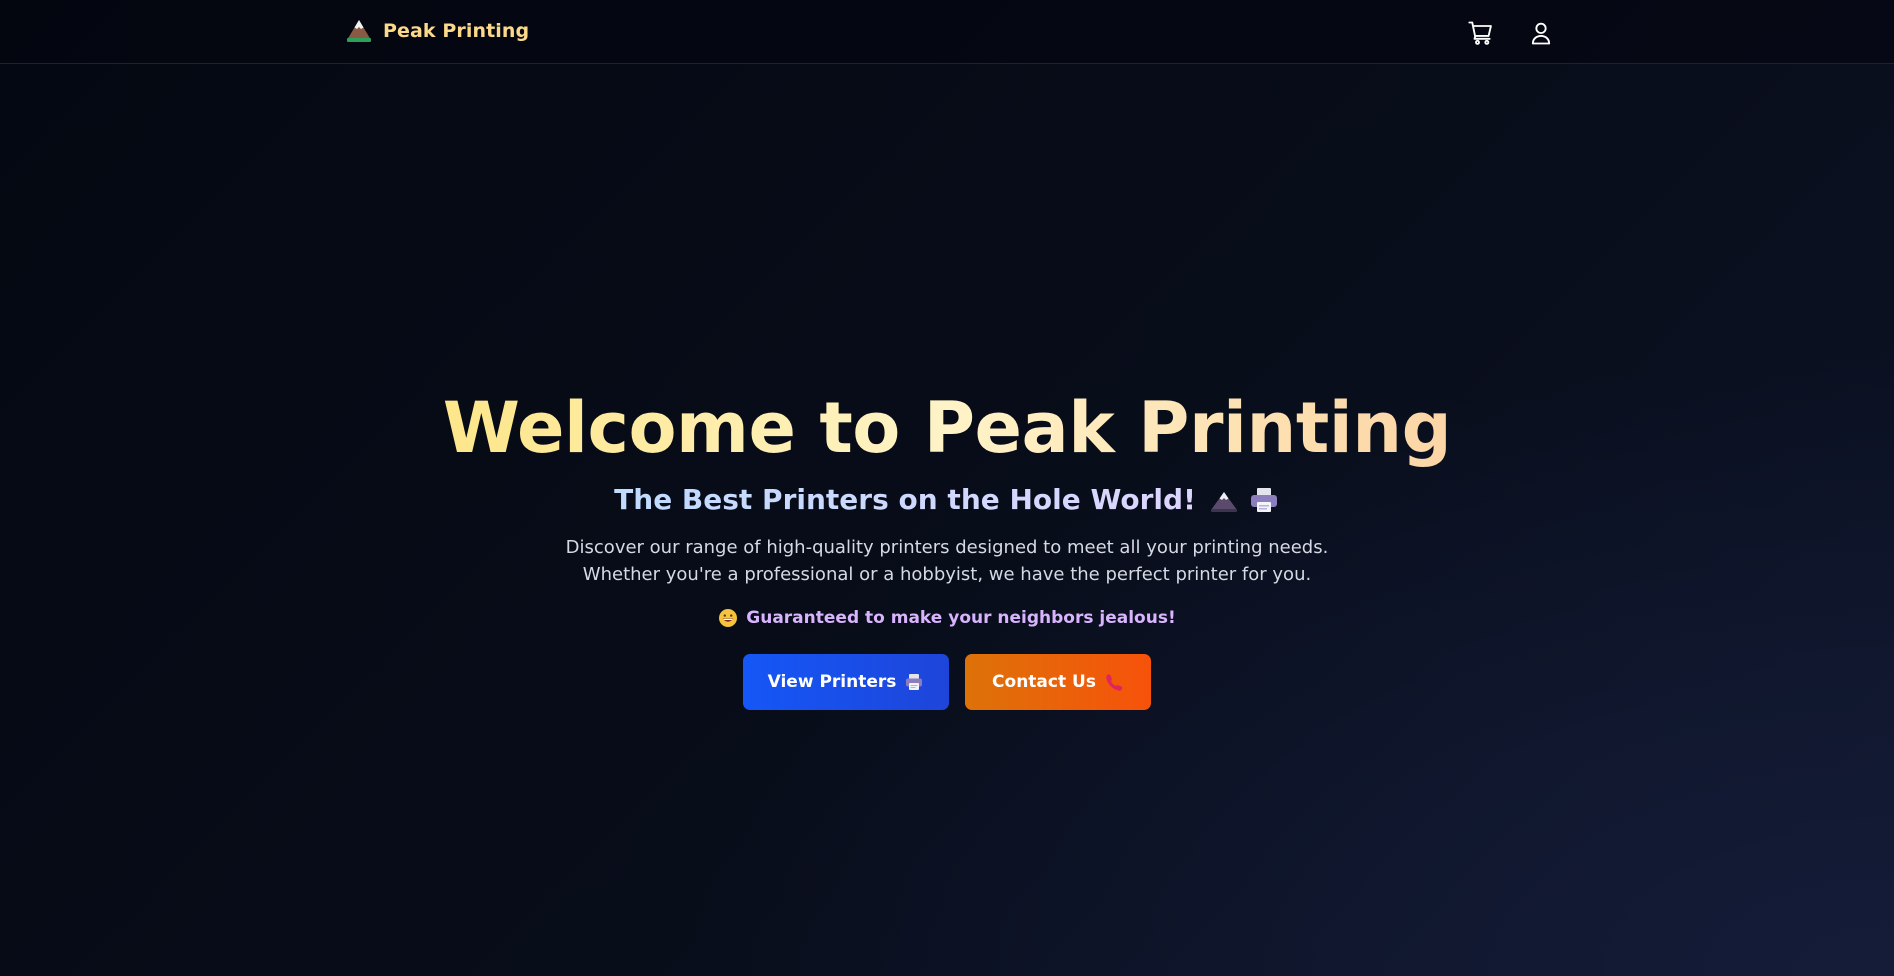 Image resolution: width=1894 pixels, height=976 pixels. What do you see at coordinates (1511, 33) in the screenshot?
I see `nav-actions` at bounding box center [1511, 33].